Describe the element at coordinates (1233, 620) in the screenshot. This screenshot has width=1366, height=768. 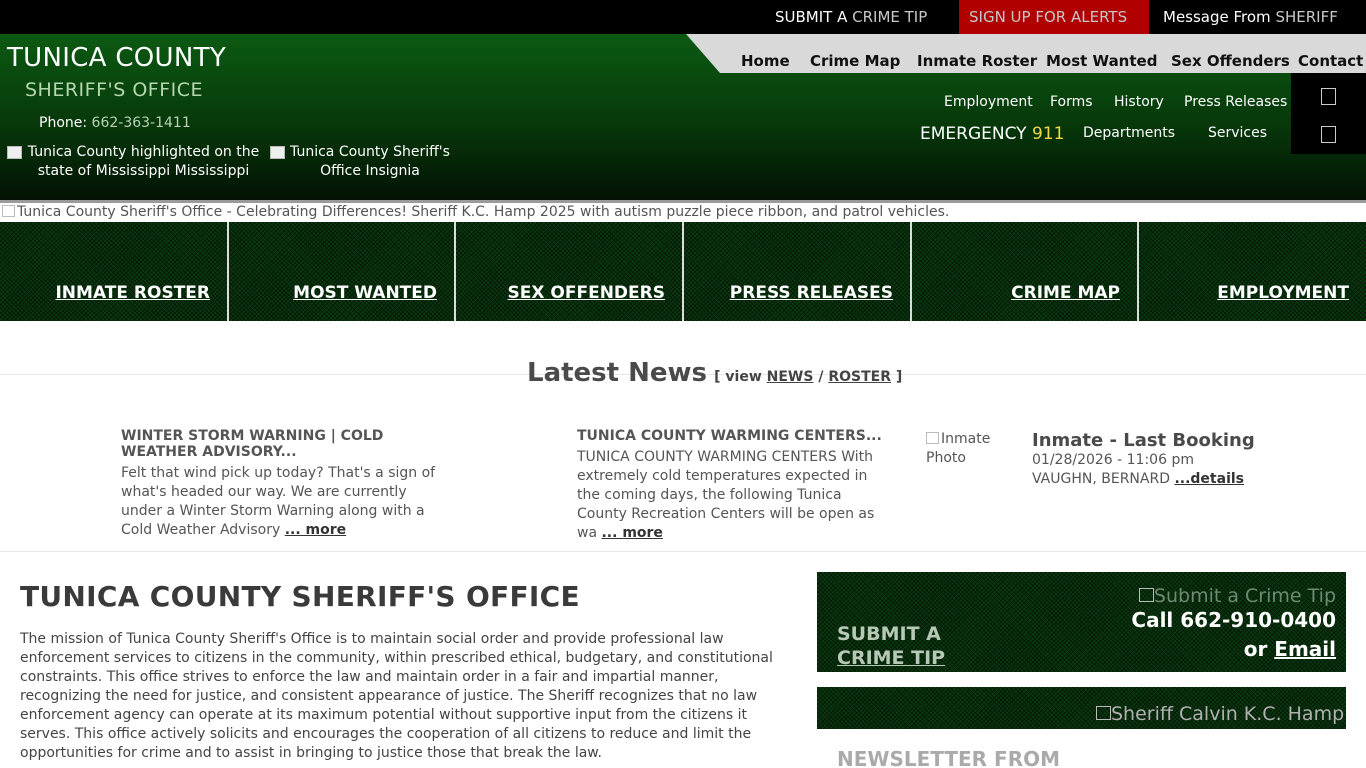
I see `crime-tip-phone: Call 662-910-0400` at that location.